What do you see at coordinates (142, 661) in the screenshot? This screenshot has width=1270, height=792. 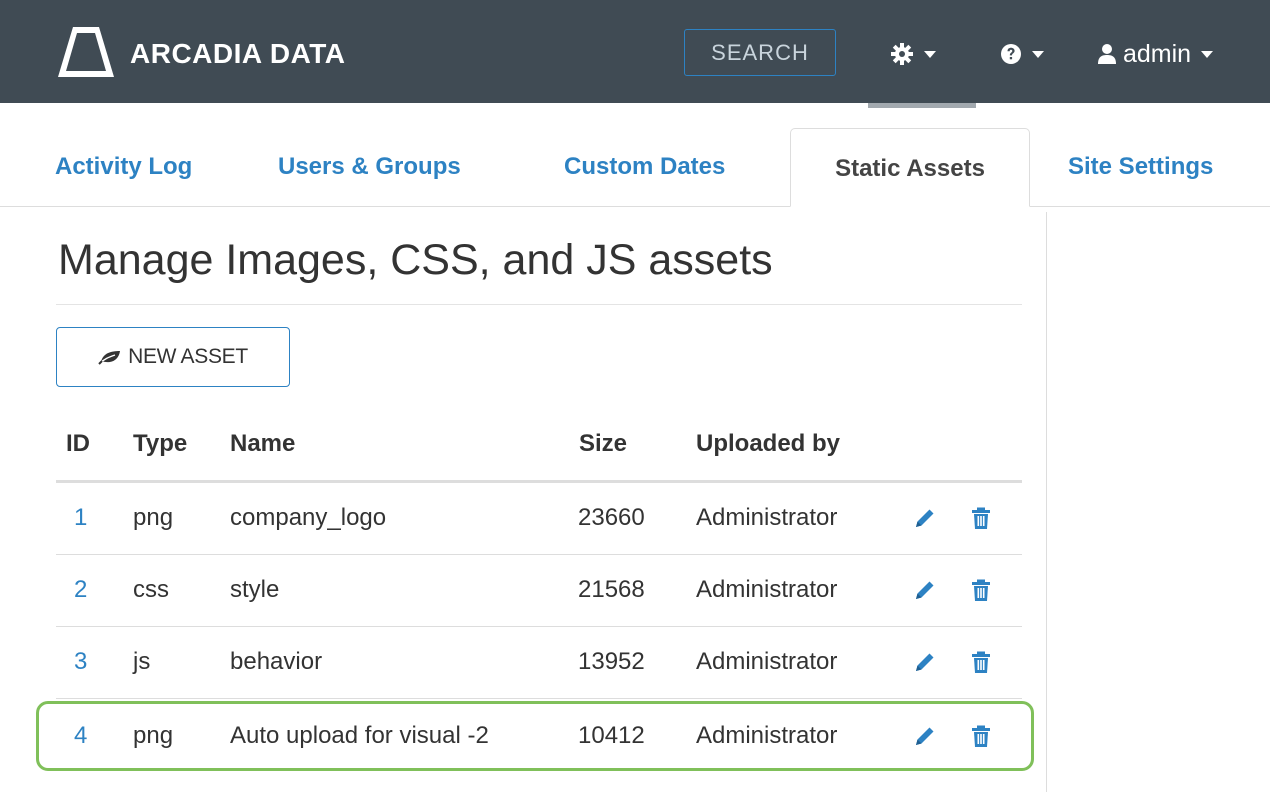 I see `cell-type: js` at bounding box center [142, 661].